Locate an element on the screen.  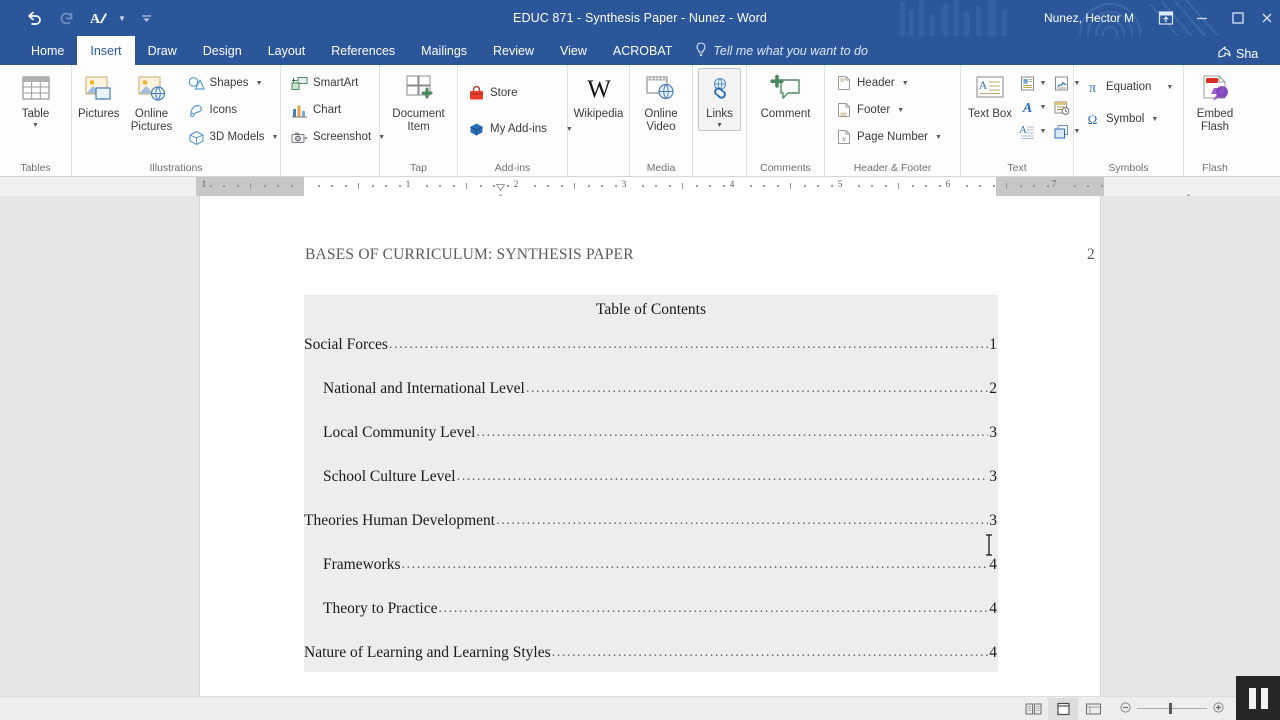
quick-parts-icon is located at coordinates (1027, 83).